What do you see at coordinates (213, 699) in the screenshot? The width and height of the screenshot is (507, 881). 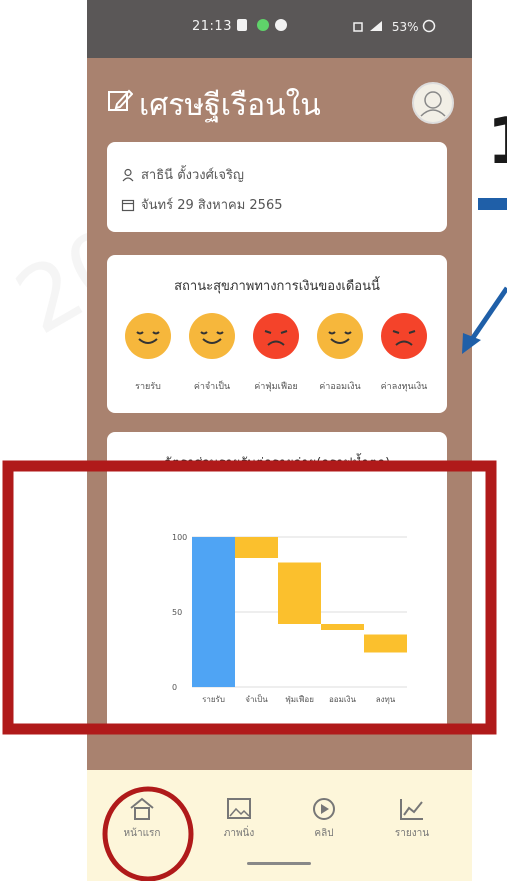 I see `x-tick-label: รายรับ` at bounding box center [213, 699].